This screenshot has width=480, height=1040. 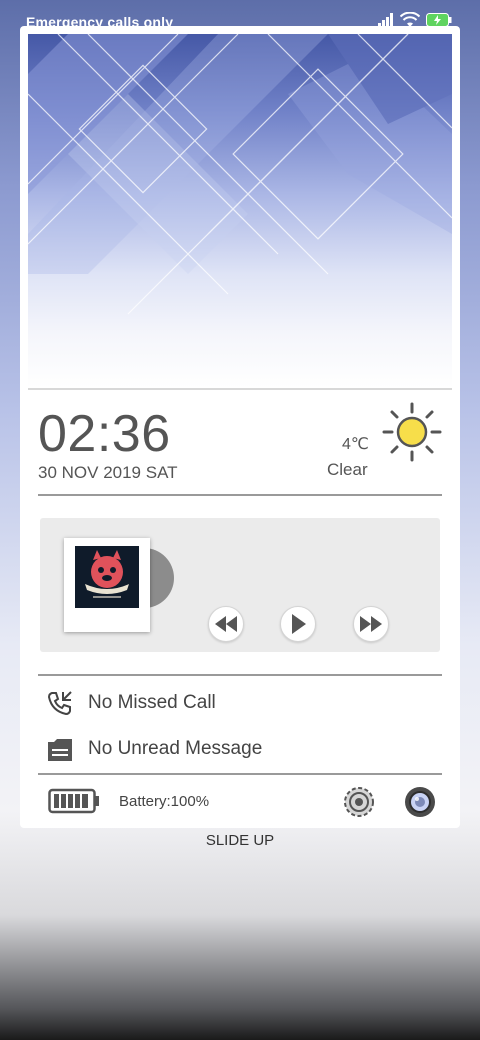 I want to click on play-button, so click(x=298, y=624).